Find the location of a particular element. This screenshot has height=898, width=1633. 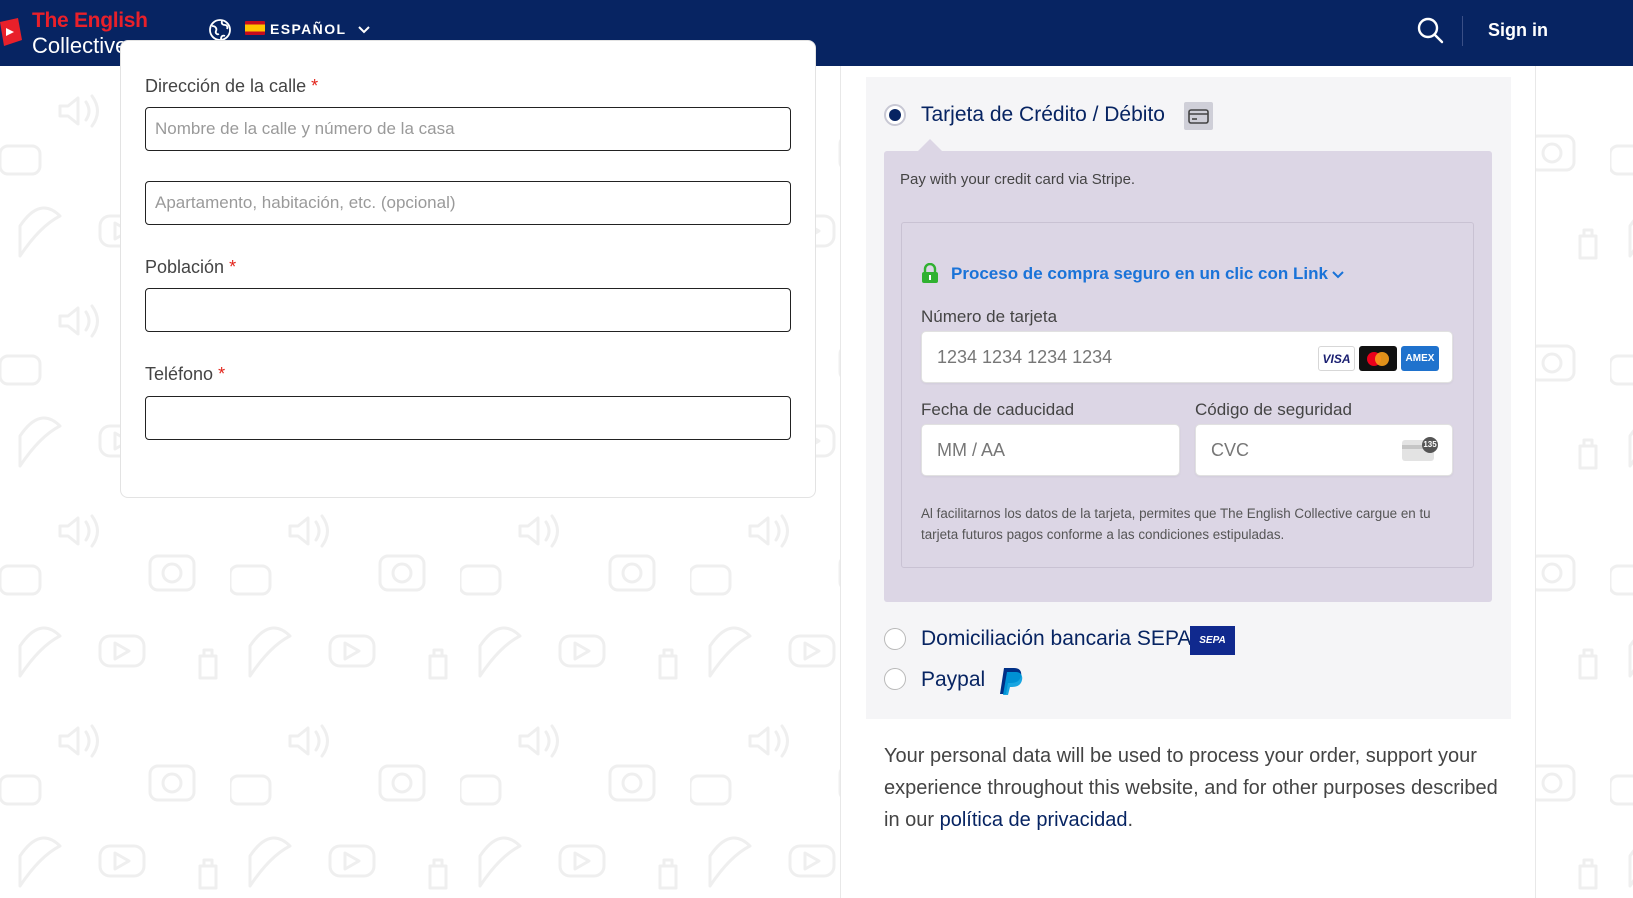

card-number-label: Número de tarjeta is located at coordinates (989, 316).